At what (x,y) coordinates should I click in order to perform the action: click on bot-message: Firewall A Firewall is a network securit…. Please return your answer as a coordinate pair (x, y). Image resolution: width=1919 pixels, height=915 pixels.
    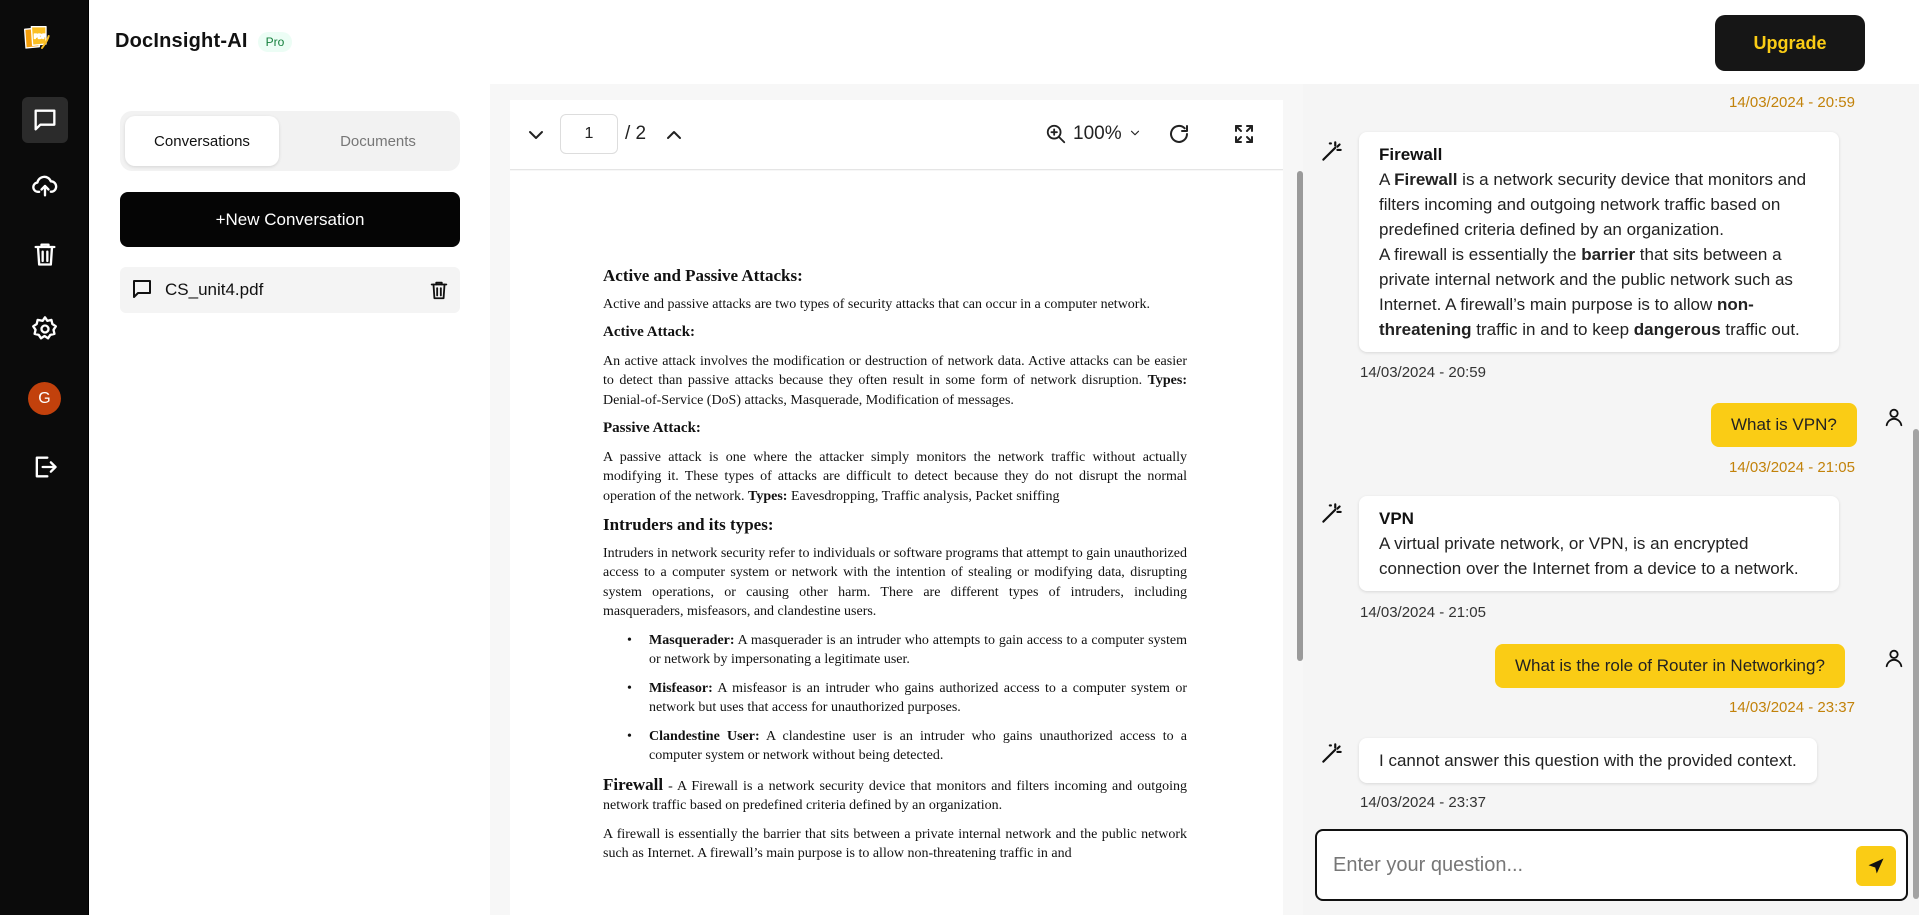
    Looking at the image, I should click on (1599, 242).